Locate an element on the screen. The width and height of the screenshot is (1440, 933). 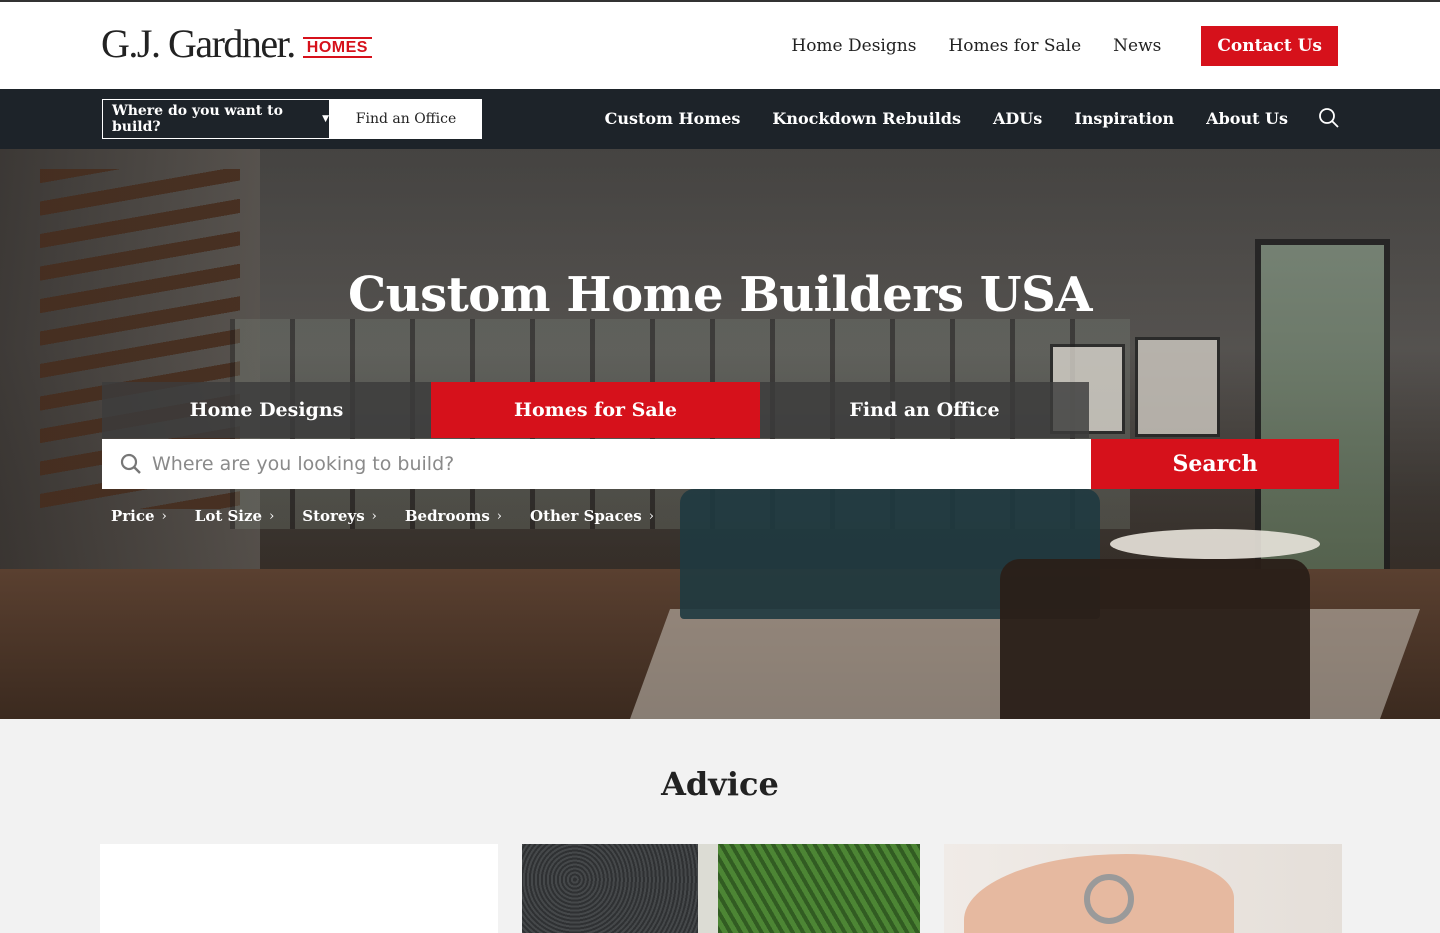
site-logo: G.J. Gardner. HOMES is located at coordinates (236, 44).